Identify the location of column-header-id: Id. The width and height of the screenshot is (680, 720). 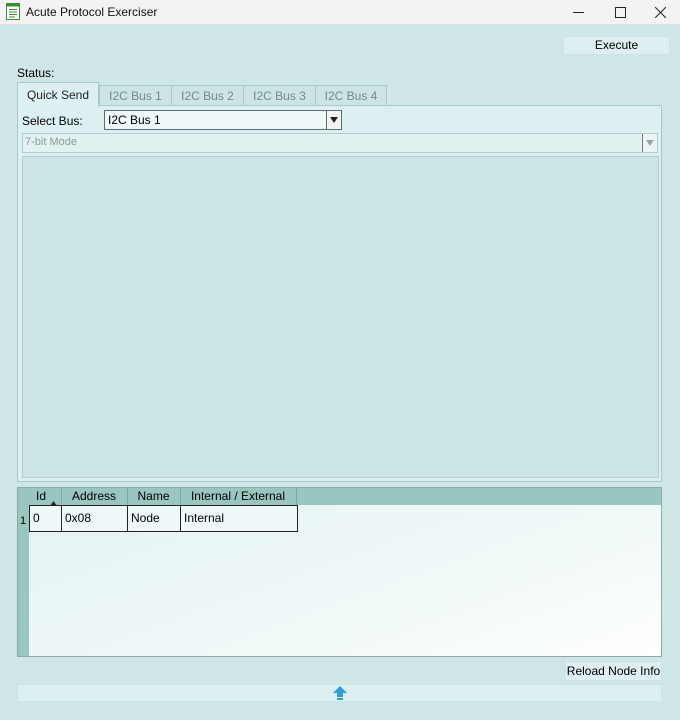
(45, 497).